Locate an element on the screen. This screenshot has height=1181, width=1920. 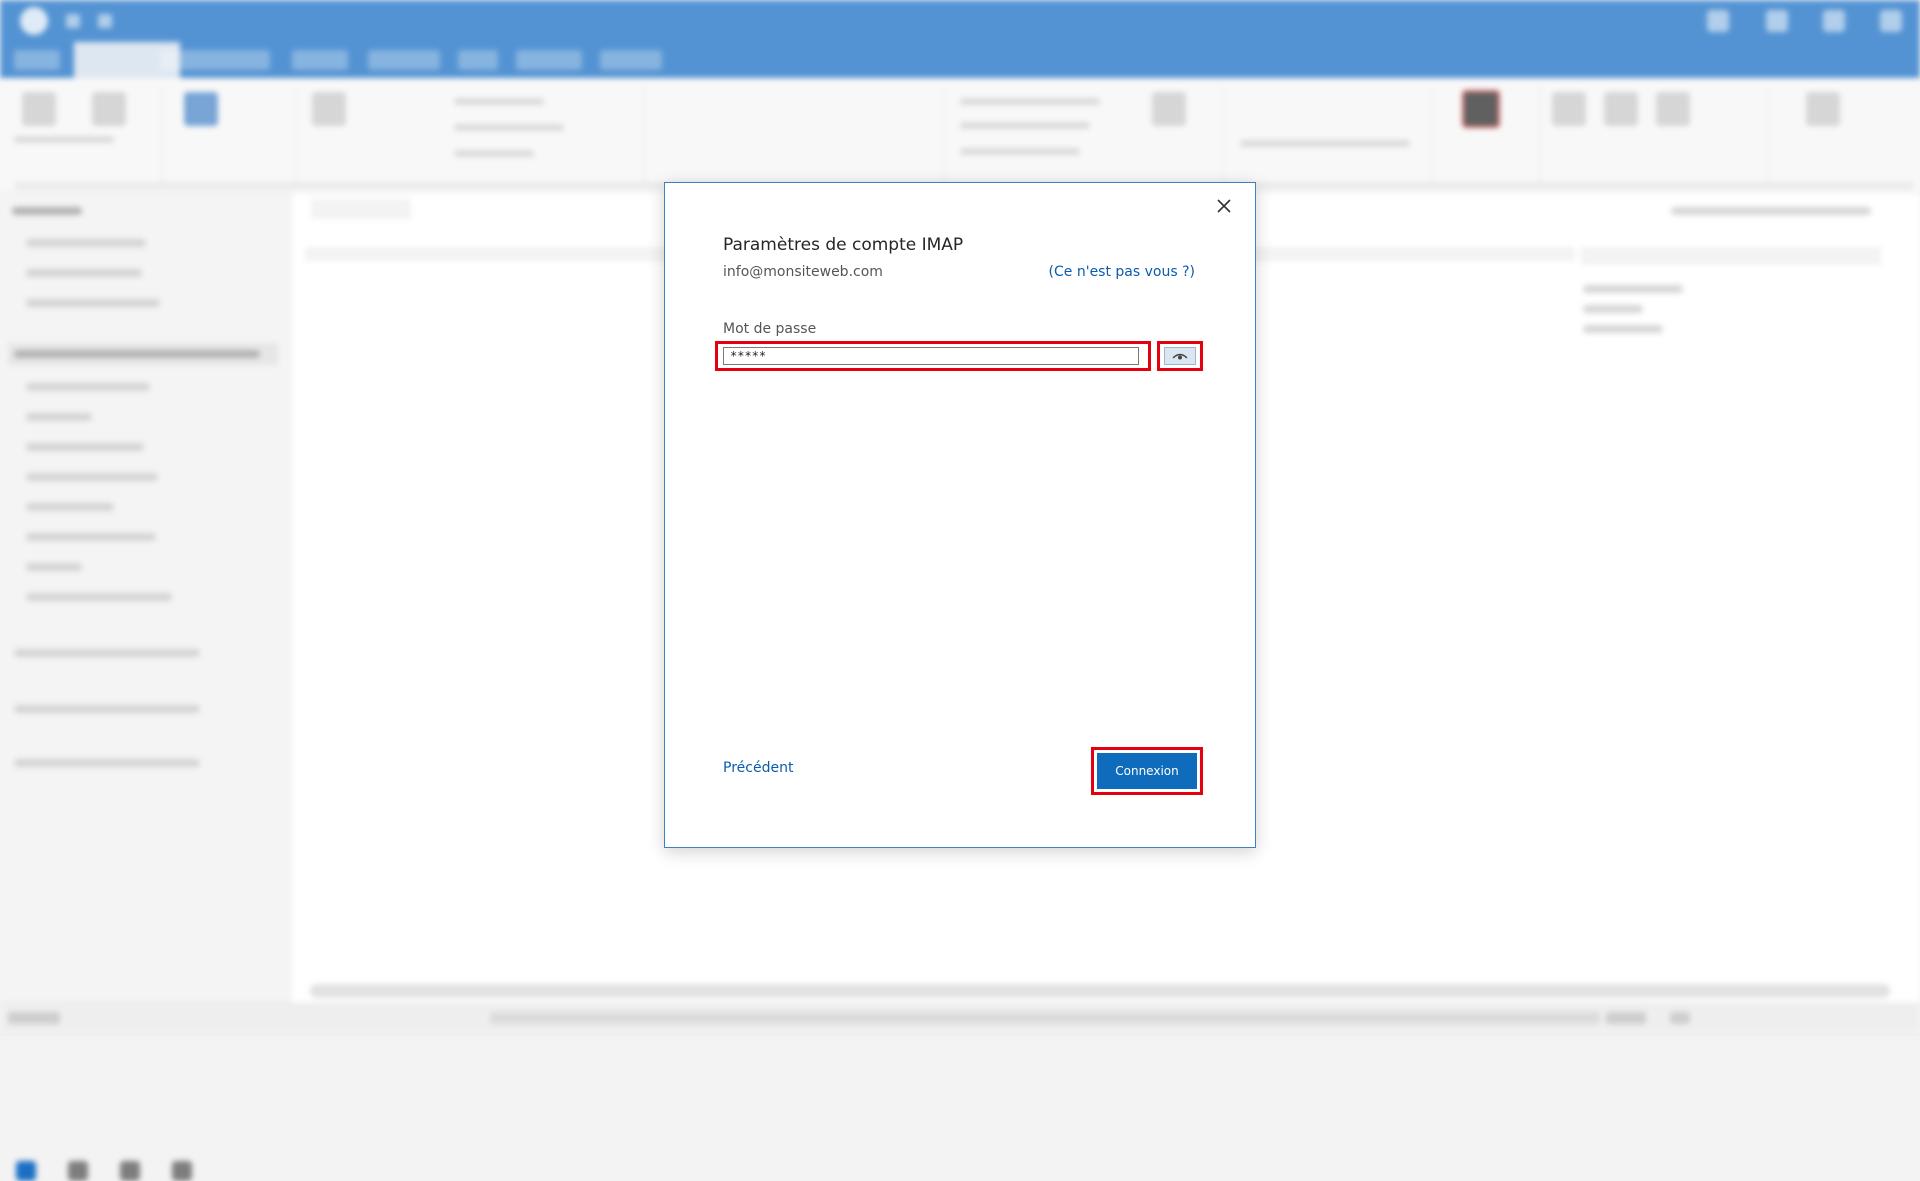
back-link: Précédent is located at coordinates (758, 768).